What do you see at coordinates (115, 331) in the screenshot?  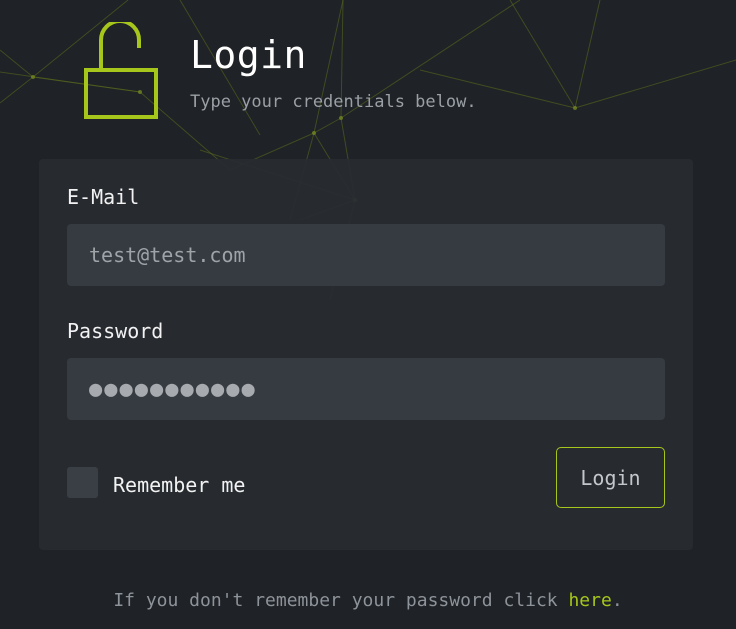 I see `password-label: Password` at bounding box center [115, 331].